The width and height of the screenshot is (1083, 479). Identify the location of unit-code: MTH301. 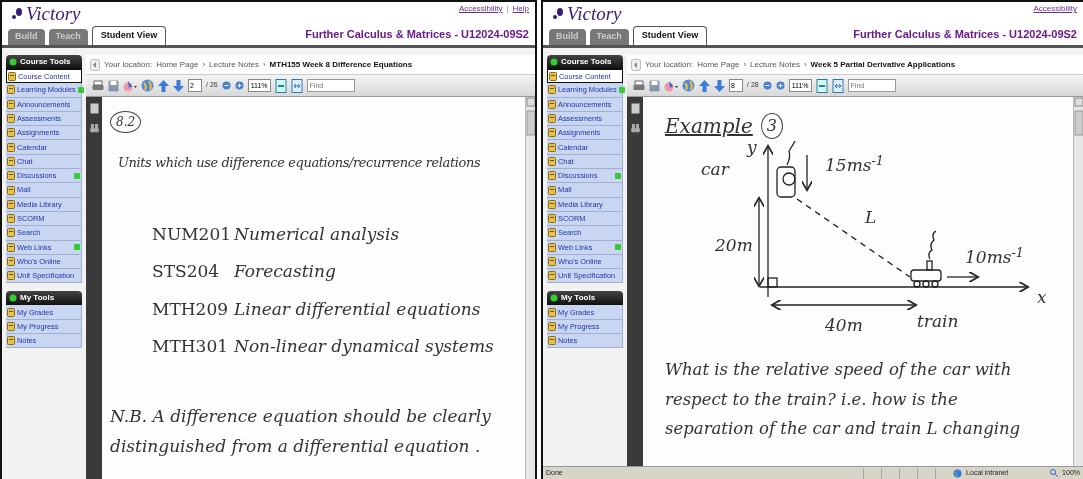
(191, 347).